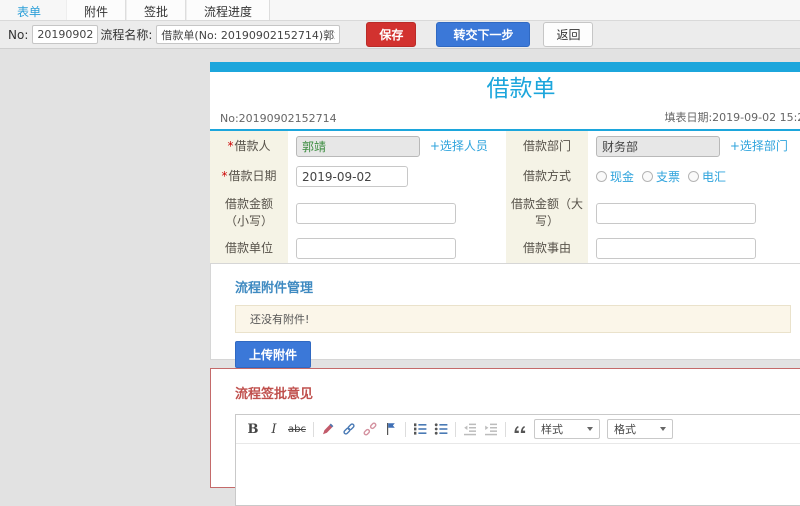 This screenshot has width=800, height=506. Describe the element at coordinates (505, 67) in the screenshot. I see `panel-top-bar` at that location.